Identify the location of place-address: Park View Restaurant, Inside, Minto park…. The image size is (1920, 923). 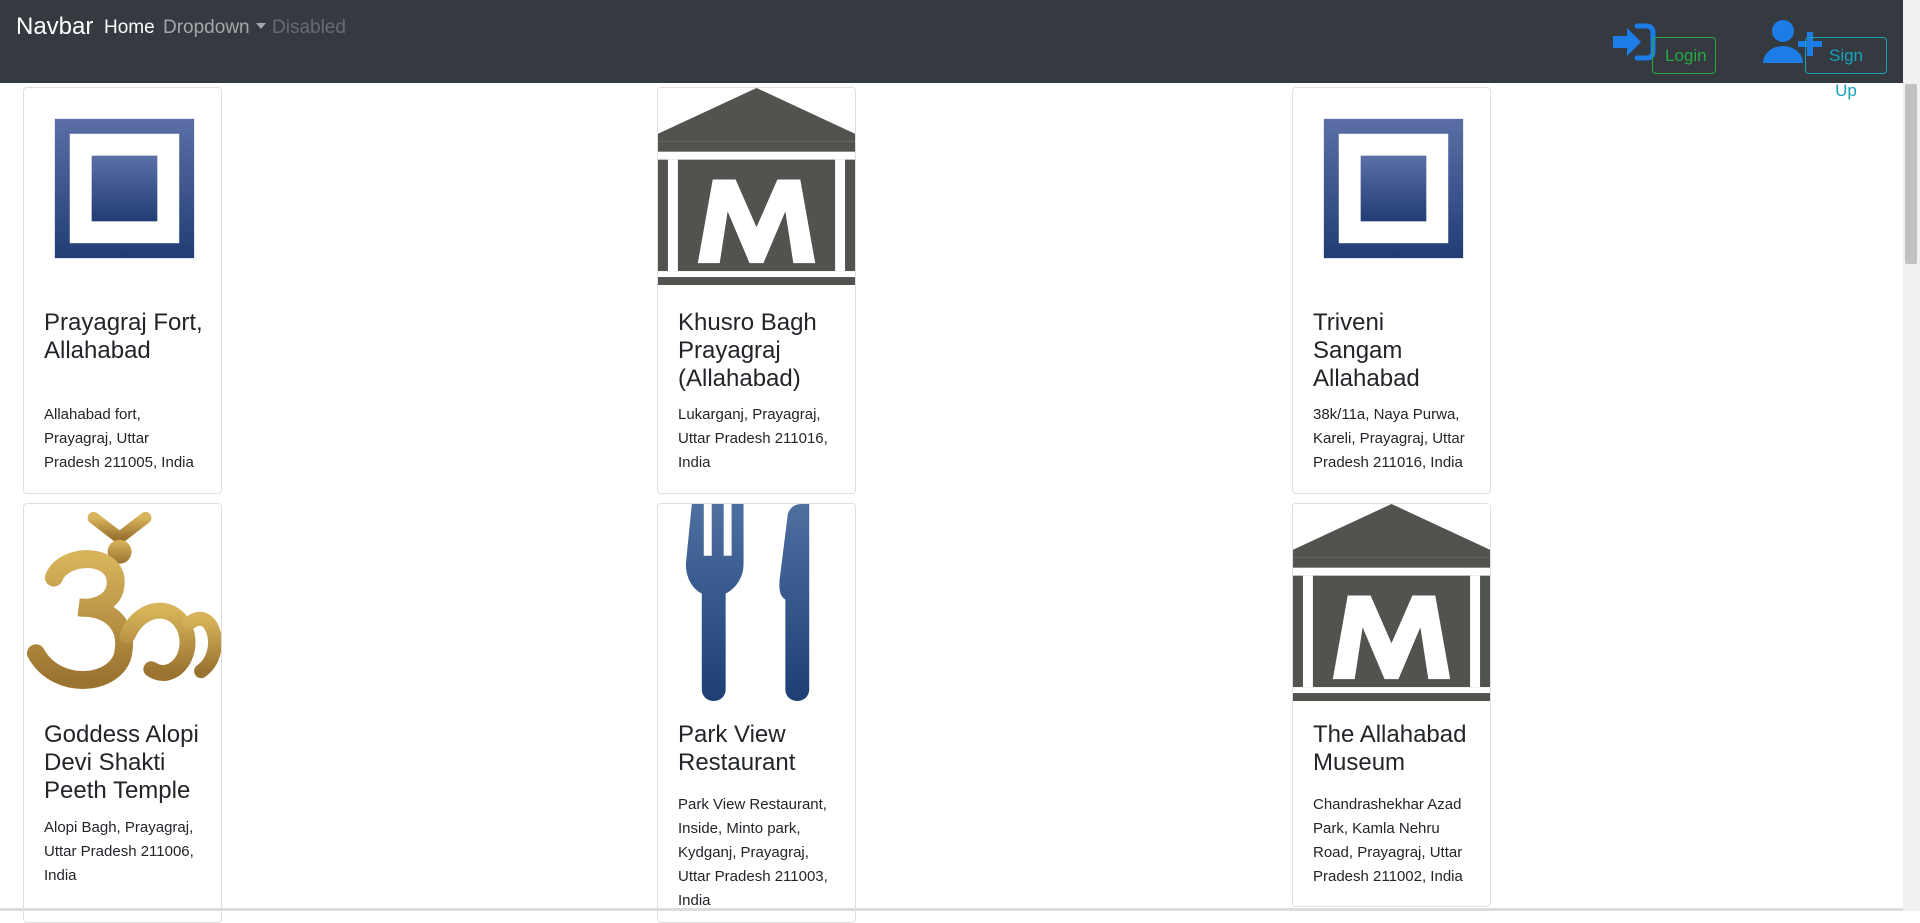
(753, 852).